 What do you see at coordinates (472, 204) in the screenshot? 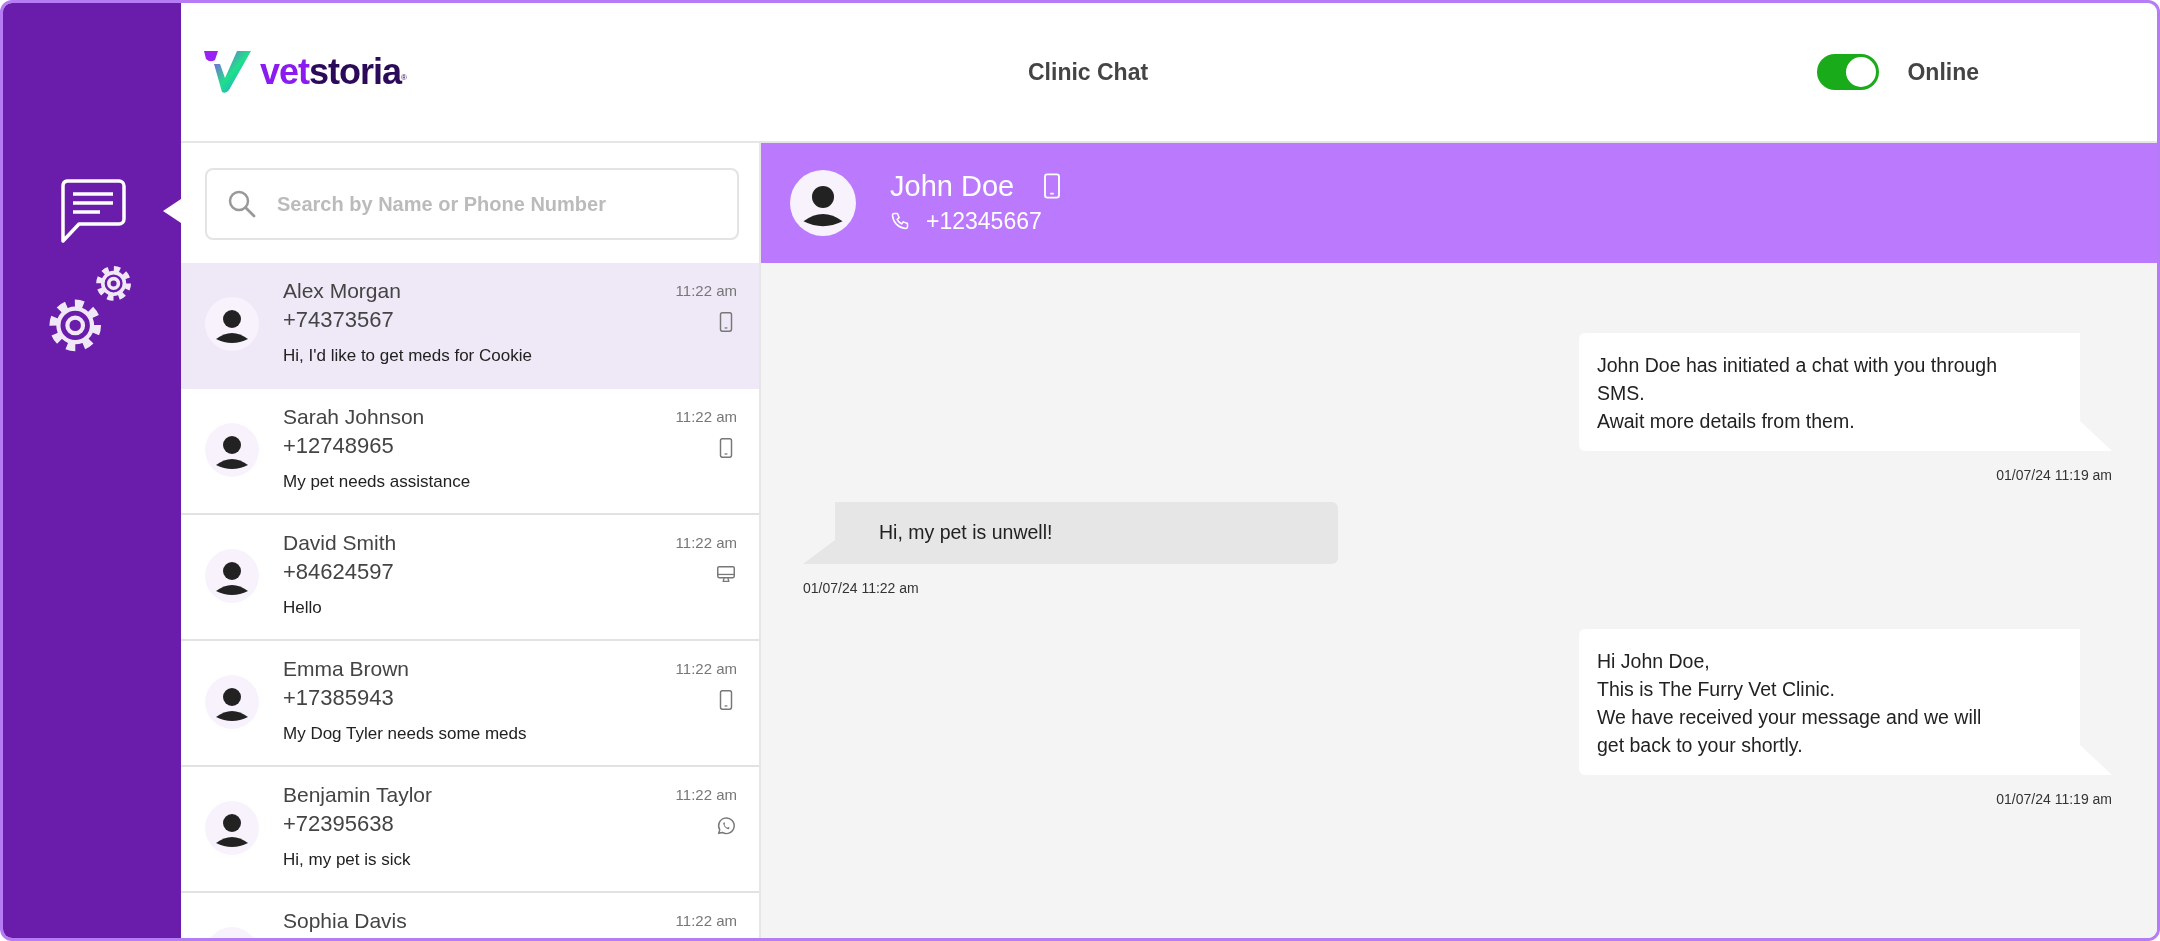
I see `search-field: Search by Name or Phone Number` at bounding box center [472, 204].